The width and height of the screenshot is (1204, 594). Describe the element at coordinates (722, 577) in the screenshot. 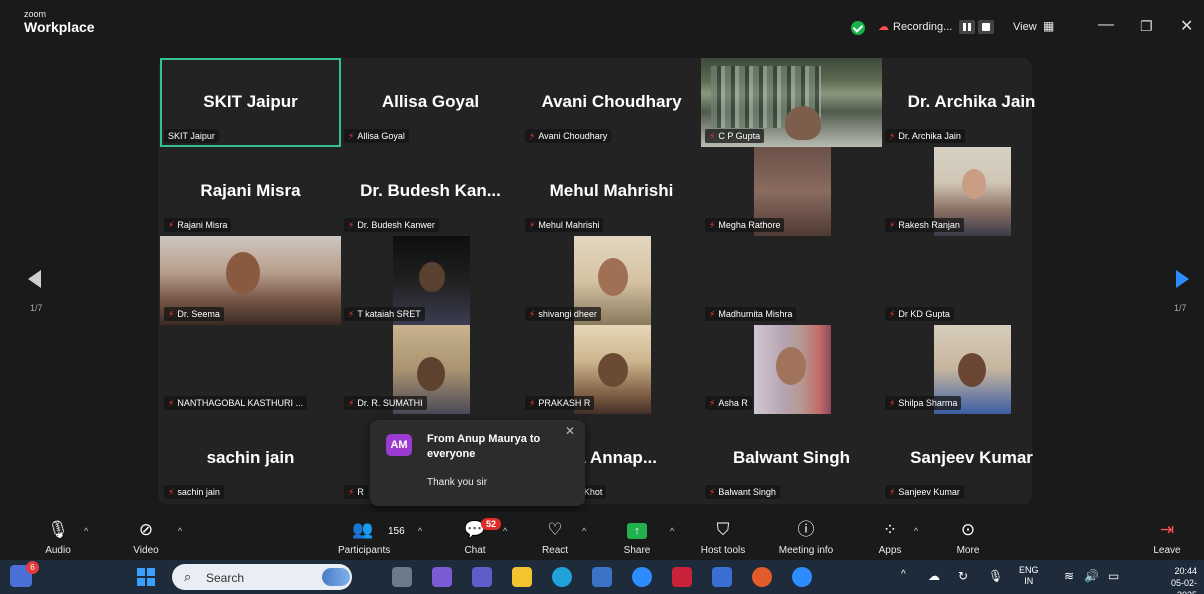

I see `app-icon` at that location.